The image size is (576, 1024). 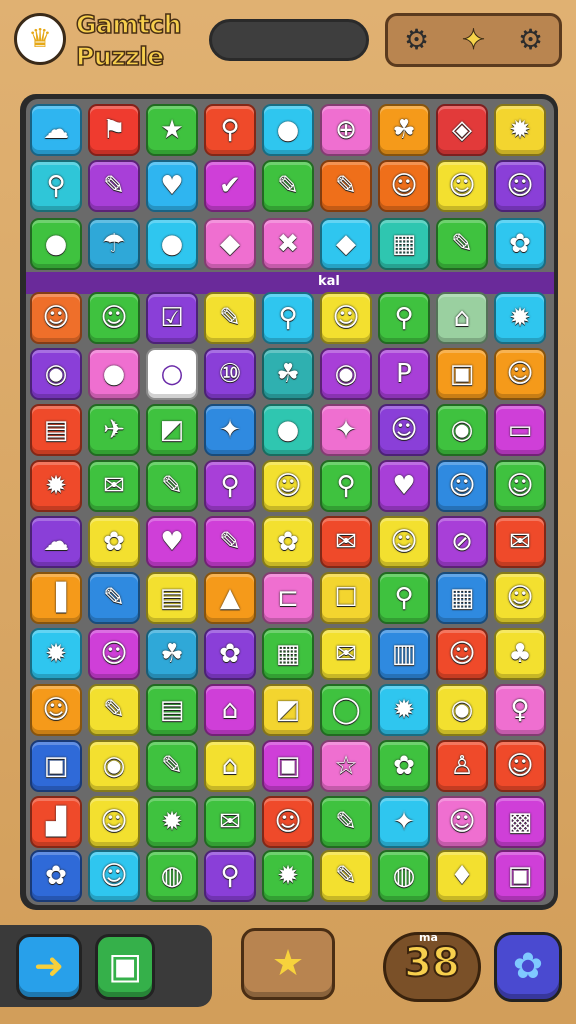 I want to click on tile-r7-c5: ☺, so click(x=288, y=486).